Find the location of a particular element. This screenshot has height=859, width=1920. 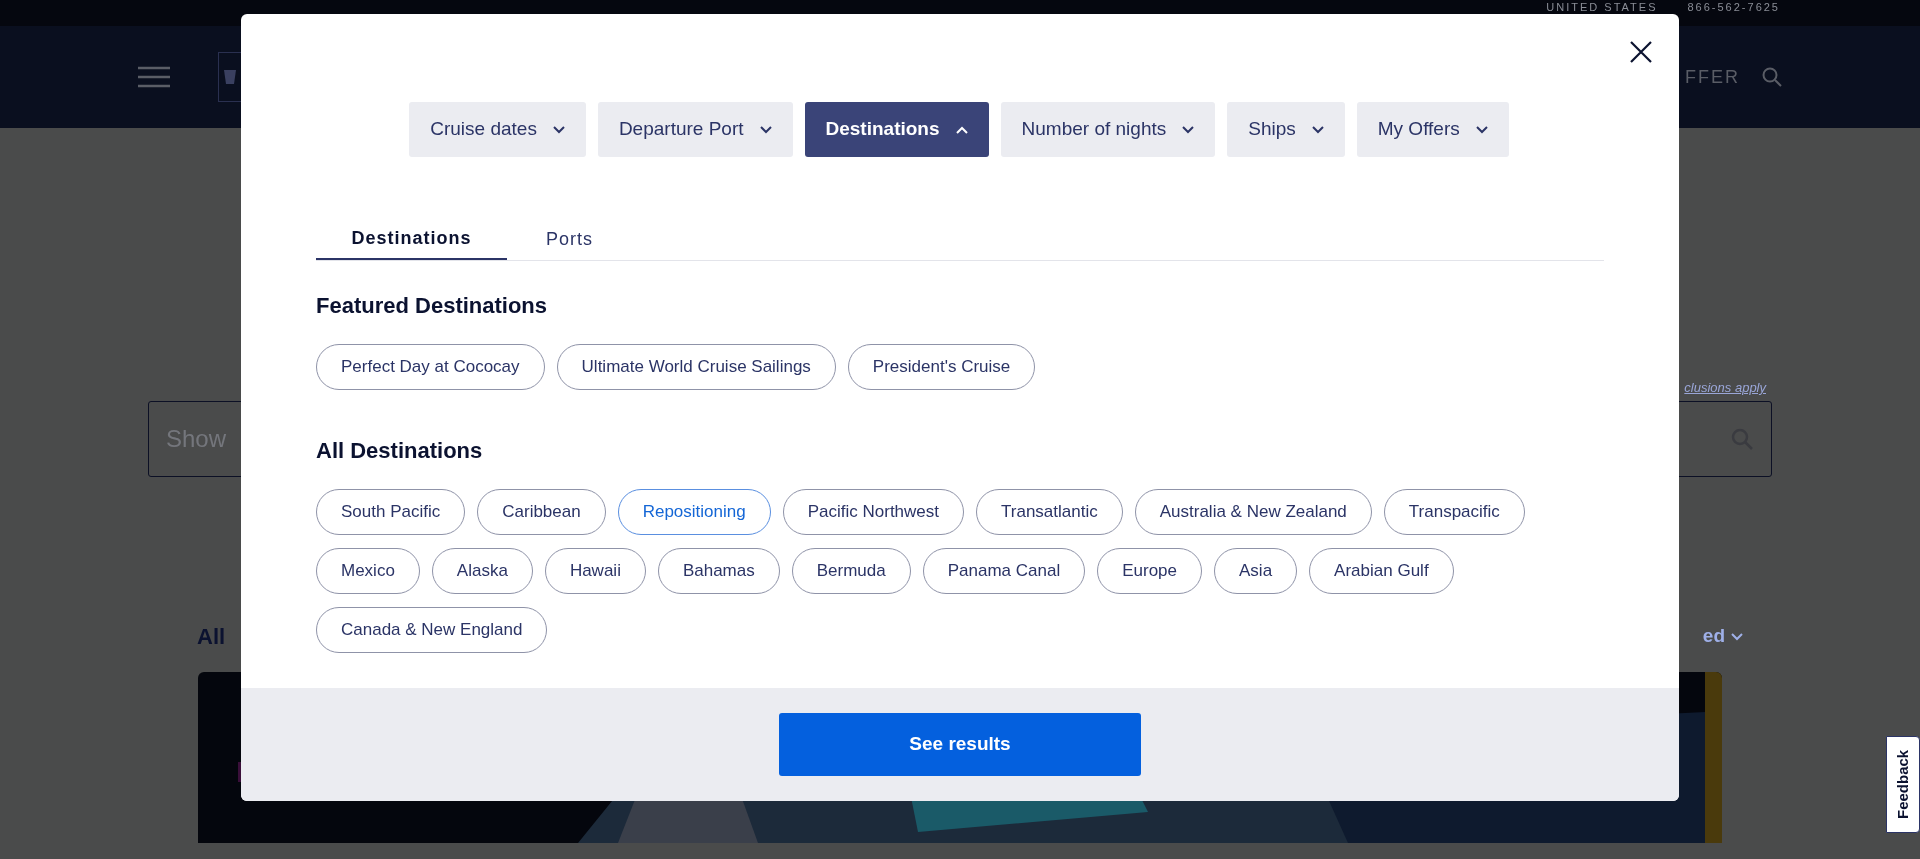

destination-chip: Bermuda is located at coordinates (851, 571).